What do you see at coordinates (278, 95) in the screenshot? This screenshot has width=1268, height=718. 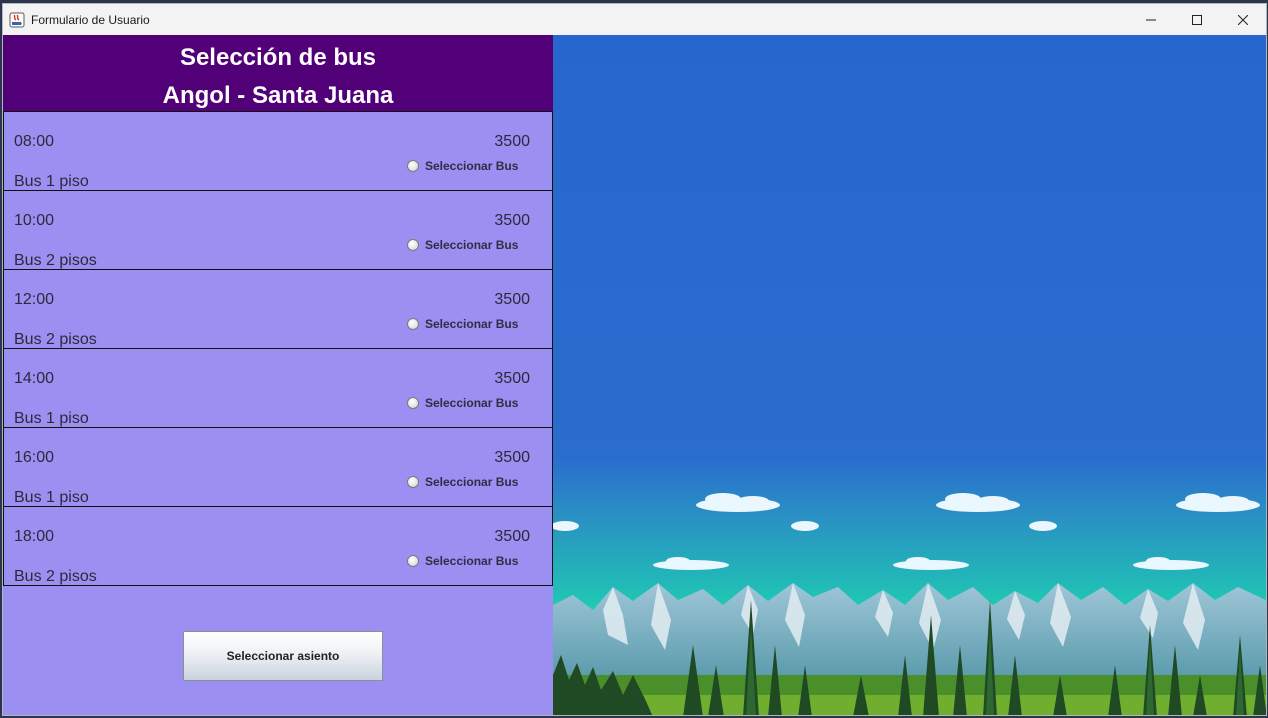 I see `route-title: Angol - Santa Juana` at bounding box center [278, 95].